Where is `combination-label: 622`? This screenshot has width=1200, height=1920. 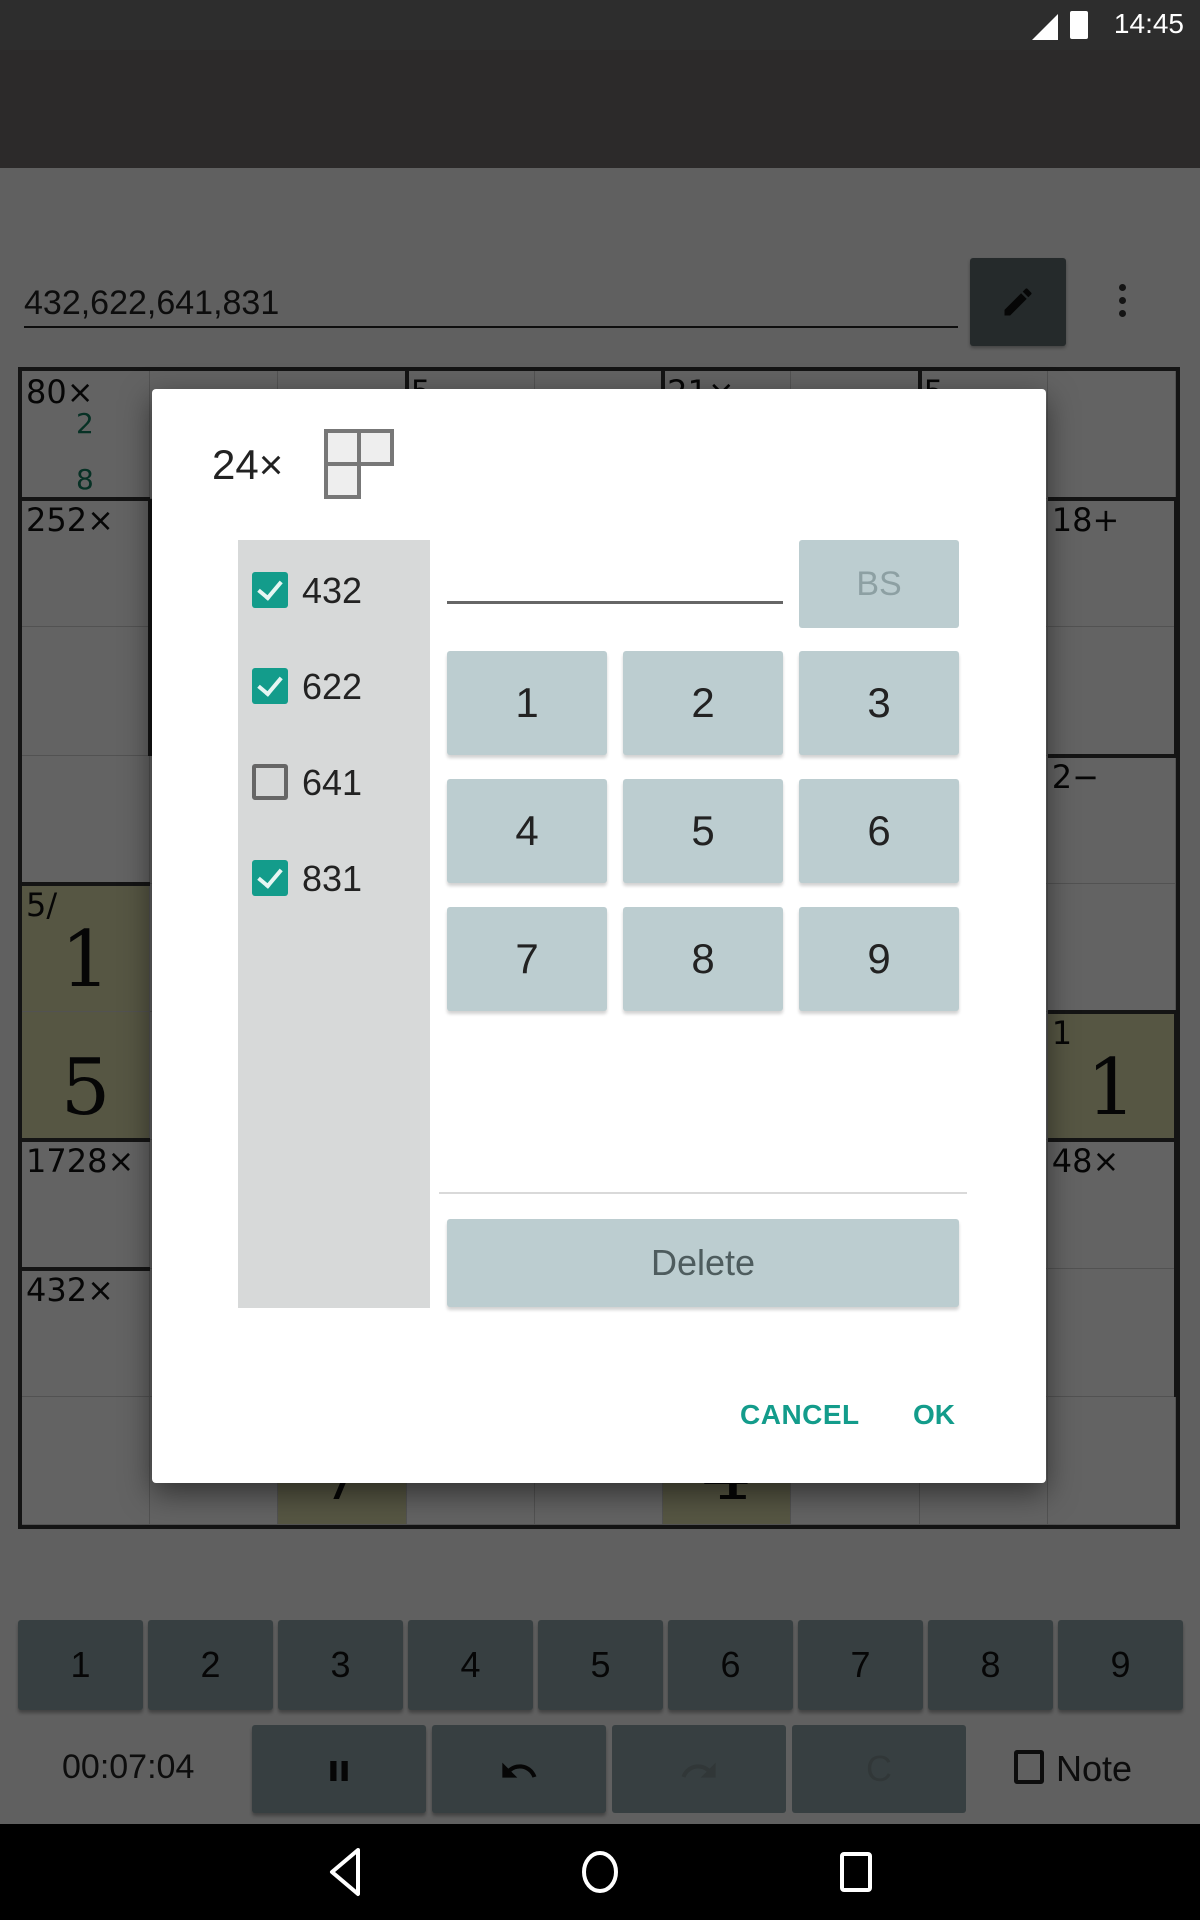
combination-label: 622 is located at coordinates (332, 686).